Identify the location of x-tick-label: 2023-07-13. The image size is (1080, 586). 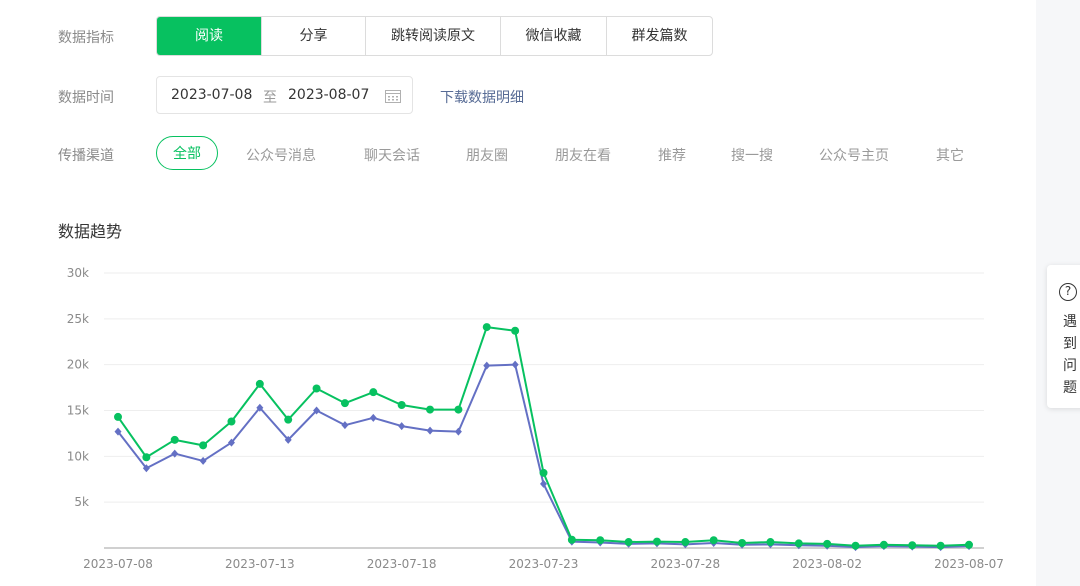
(260, 564).